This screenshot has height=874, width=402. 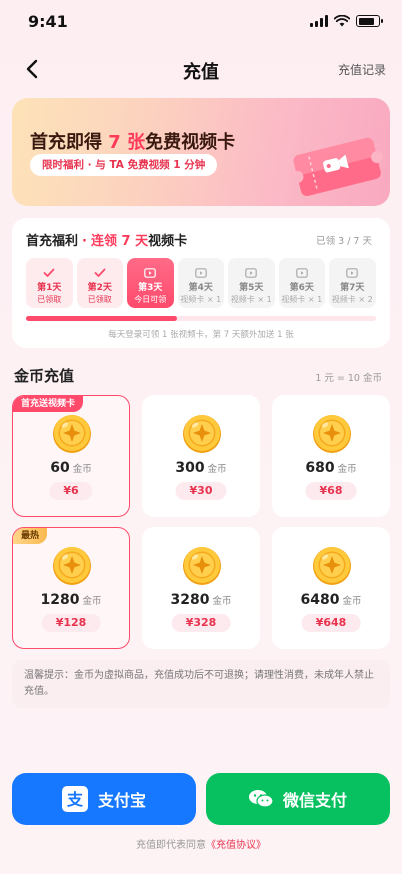 What do you see at coordinates (201, 588) in the screenshot?
I see `coin-package: 3280 金币 ¥328` at bounding box center [201, 588].